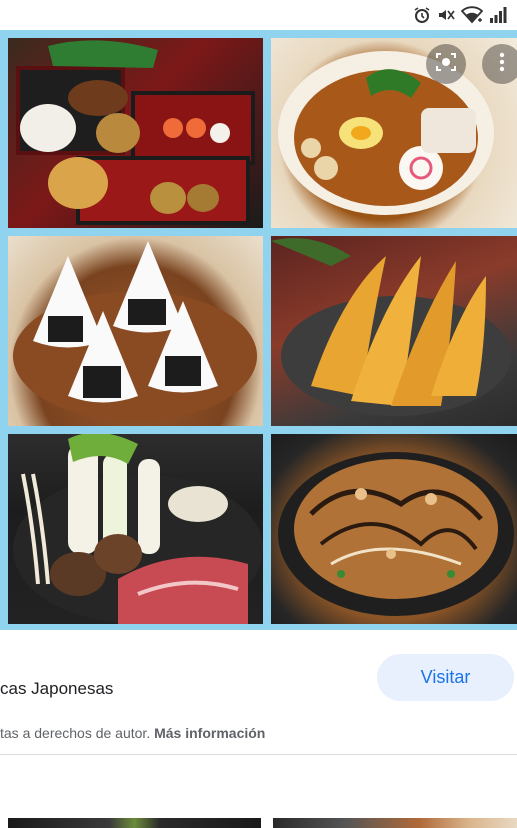 This screenshot has height=828, width=517. Describe the element at coordinates (422, 15) in the screenshot. I see `alarm-icon` at that location.